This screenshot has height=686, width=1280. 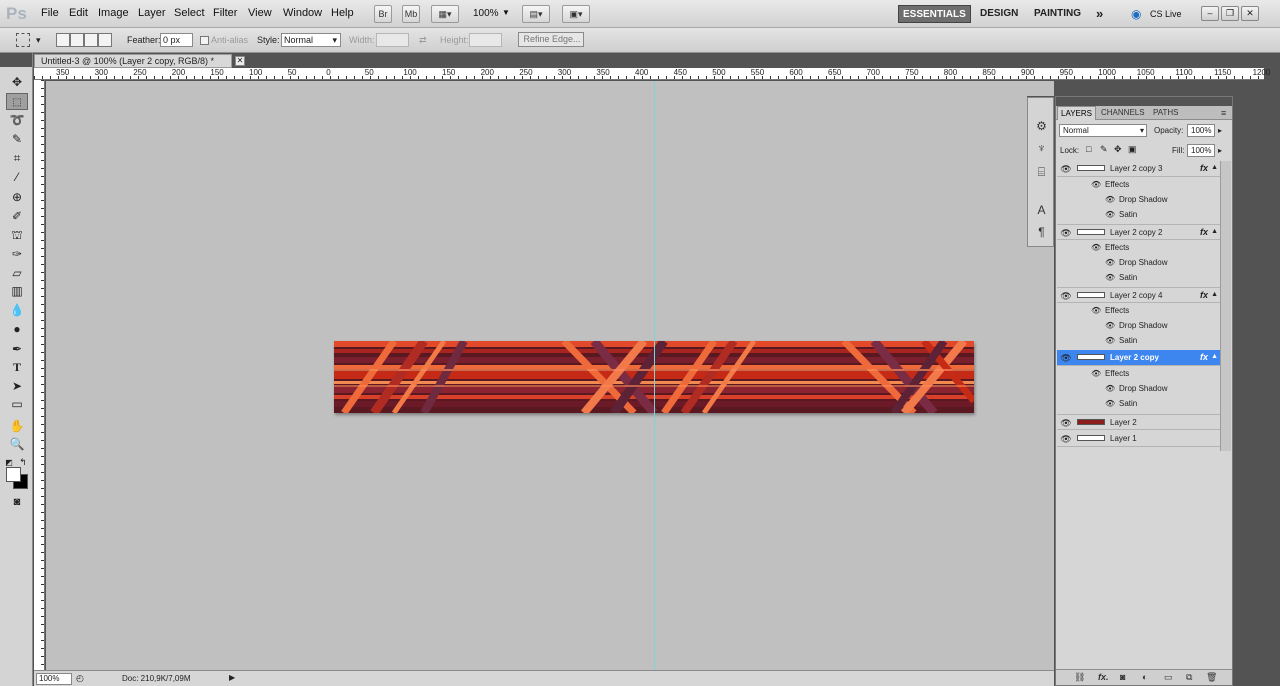 What do you see at coordinates (1166, 14) in the screenshot?
I see `cs-live-menu: CS Live` at bounding box center [1166, 14].